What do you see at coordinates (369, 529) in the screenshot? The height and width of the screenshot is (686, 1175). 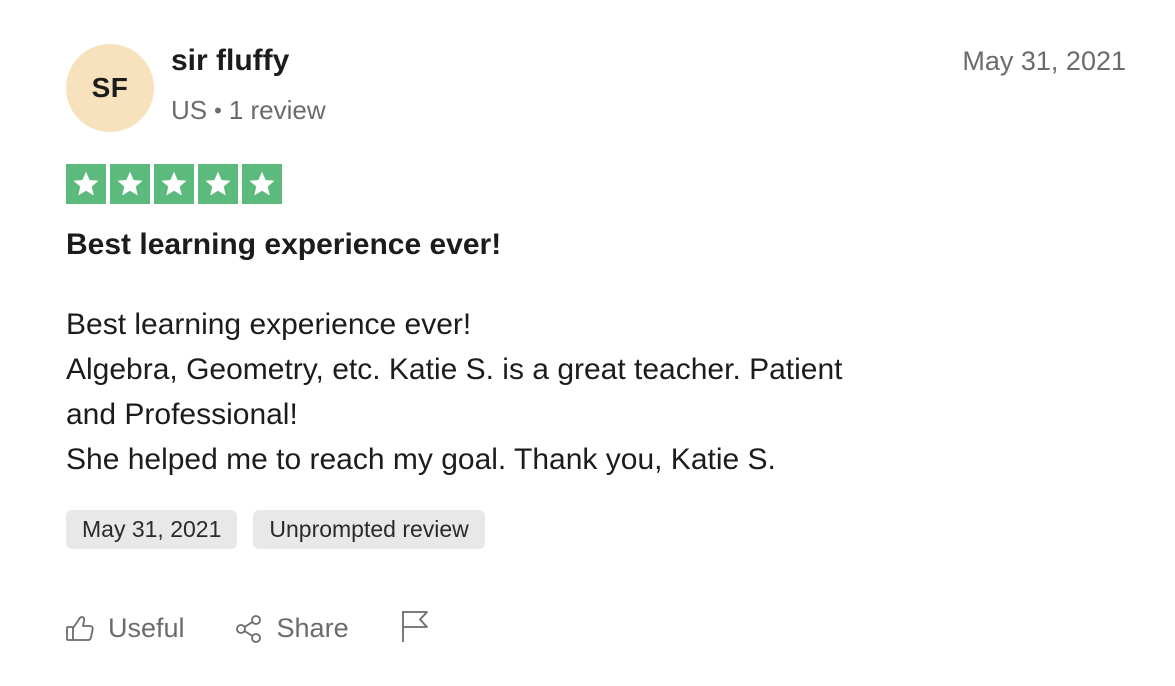 I see `unprompted-review-tag: Unprompted review` at bounding box center [369, 529].